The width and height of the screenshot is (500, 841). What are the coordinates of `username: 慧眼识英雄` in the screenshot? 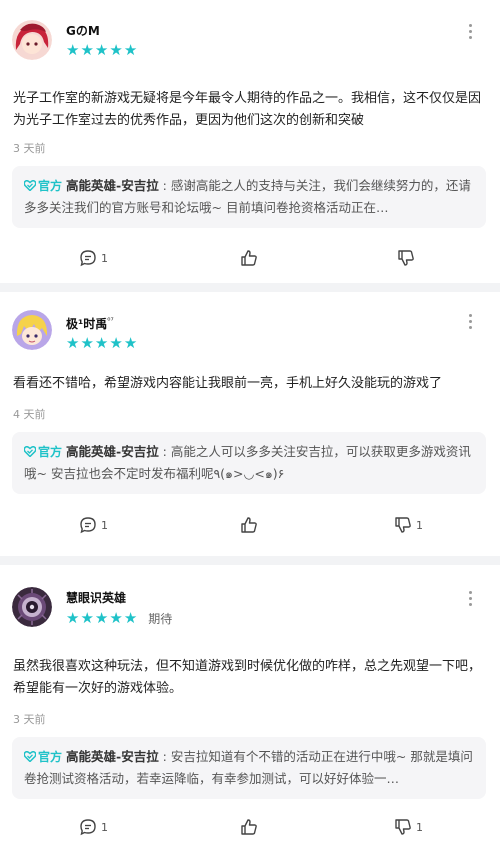 It's located at (119, 598).